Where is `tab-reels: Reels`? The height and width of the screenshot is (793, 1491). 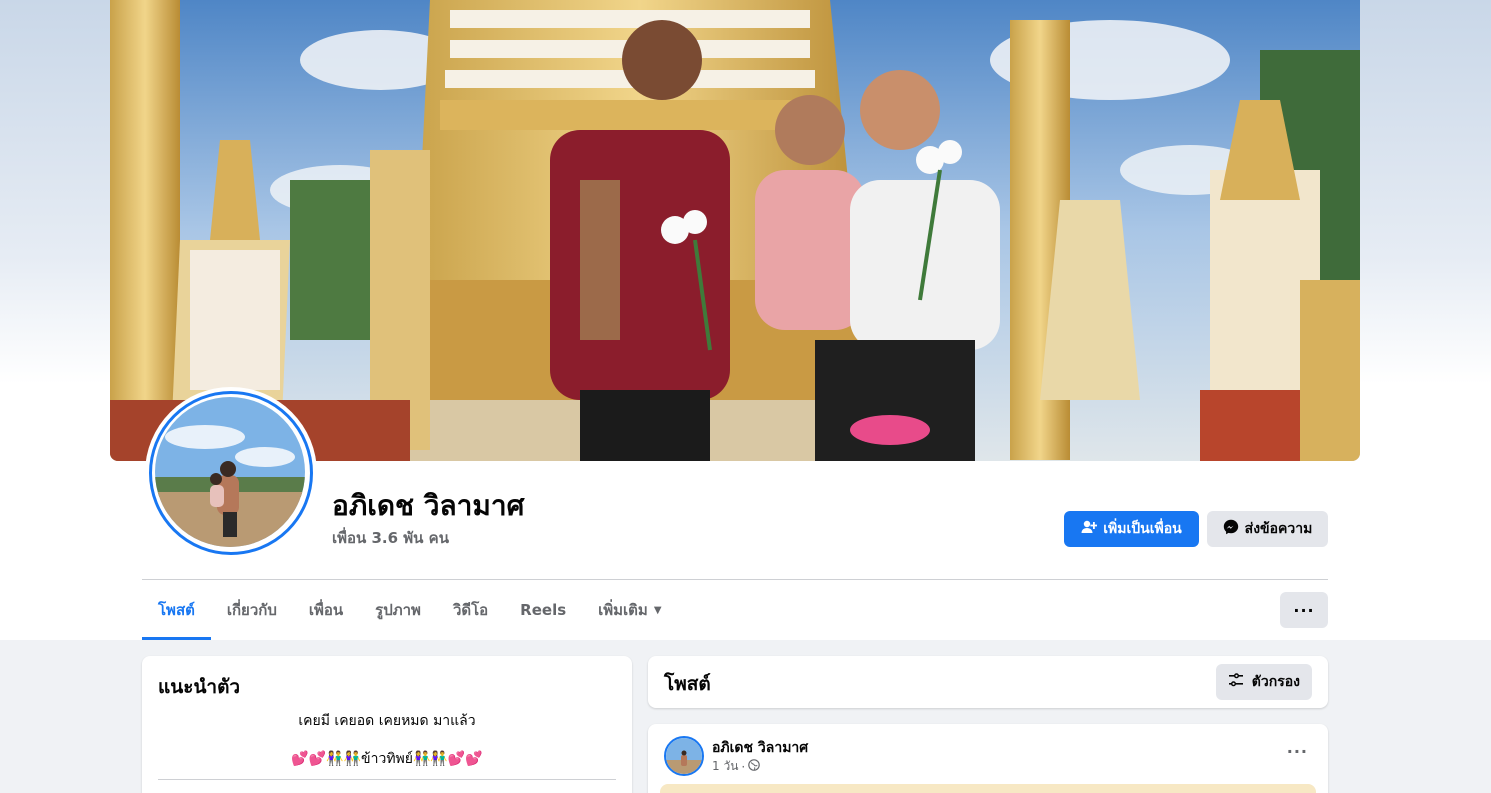
tab-reels: Reels is located at coordinates (543, 610).